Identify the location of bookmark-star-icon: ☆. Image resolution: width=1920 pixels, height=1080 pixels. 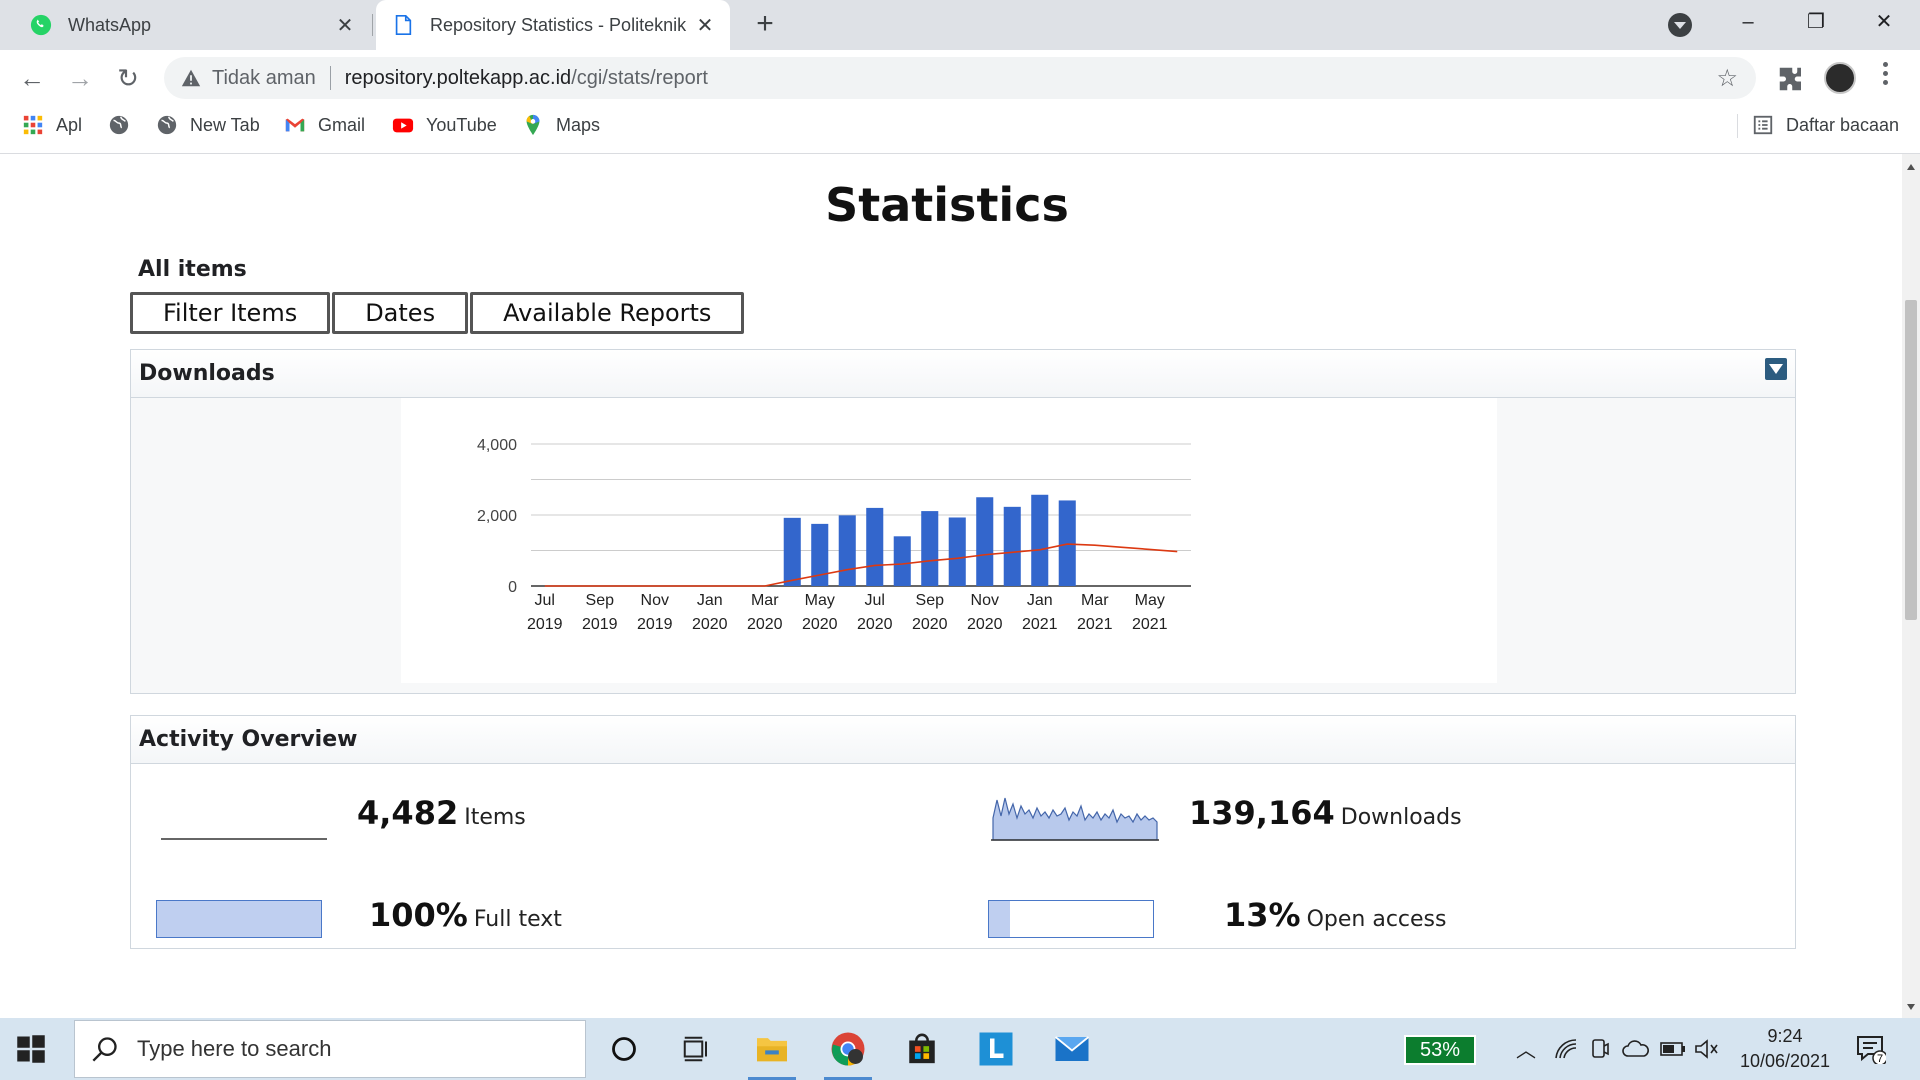
(1727, 78).